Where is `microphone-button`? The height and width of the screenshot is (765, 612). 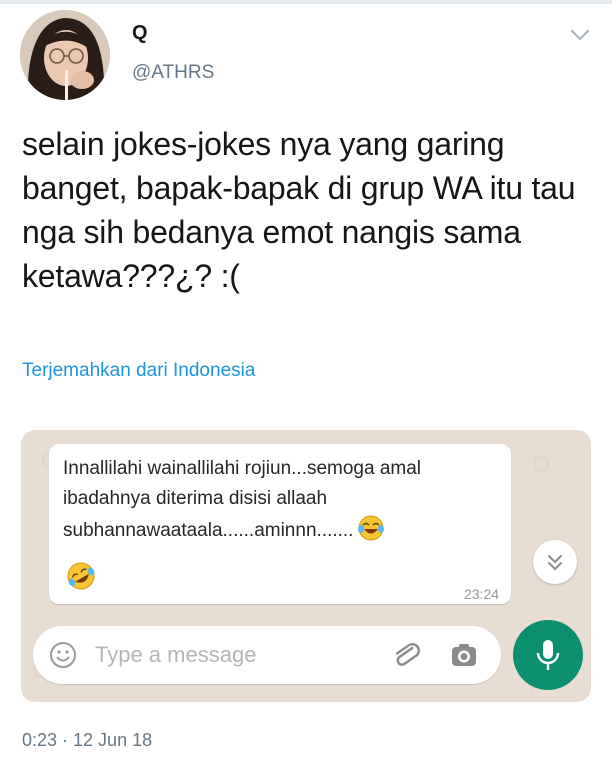
microphone-button is located at coordinates (548, 655).